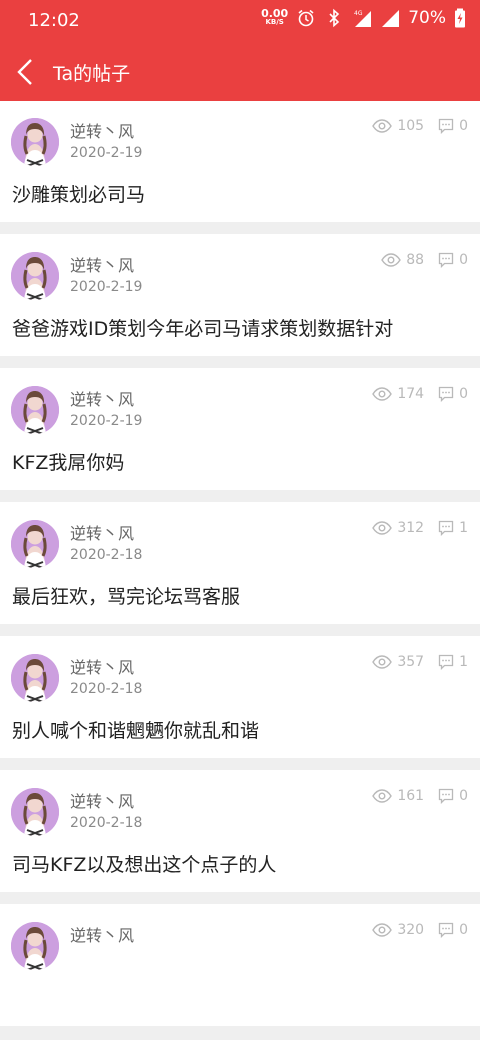  What do you see at coordinates (78, 193) in the screenshot?
I see `post-content: 沙雕策划必司马` at bounding box center [78, 193].